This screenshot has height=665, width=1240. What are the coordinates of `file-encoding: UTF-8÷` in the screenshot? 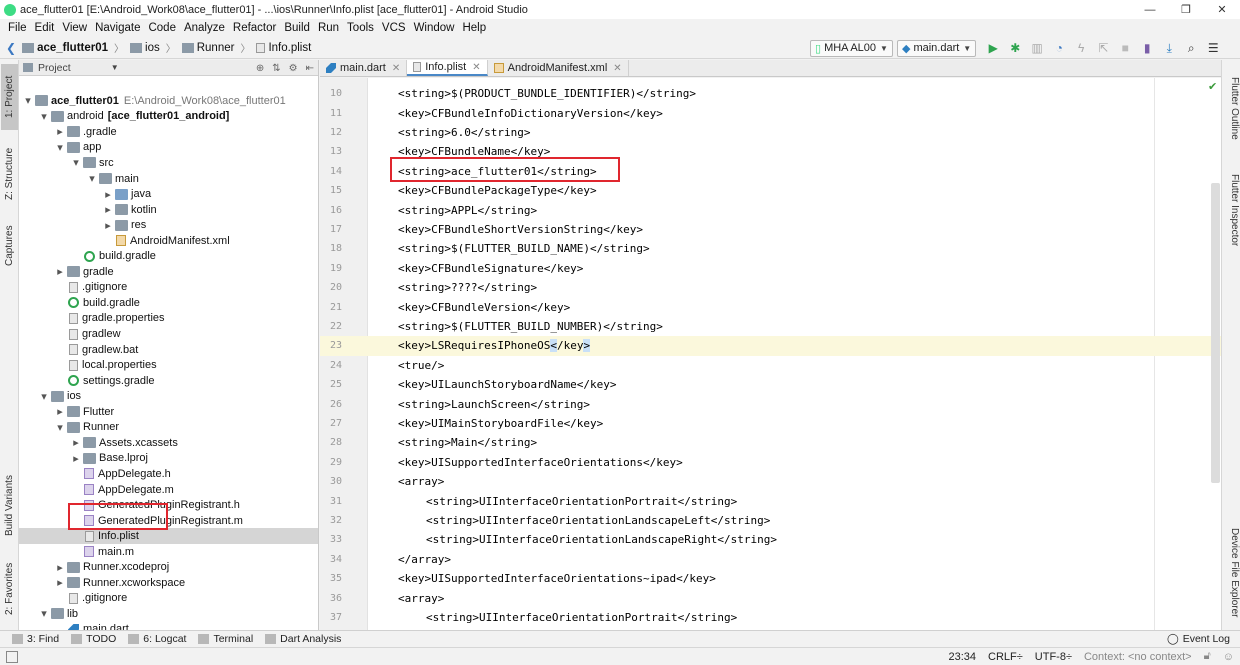 It's located at (1053, 657).